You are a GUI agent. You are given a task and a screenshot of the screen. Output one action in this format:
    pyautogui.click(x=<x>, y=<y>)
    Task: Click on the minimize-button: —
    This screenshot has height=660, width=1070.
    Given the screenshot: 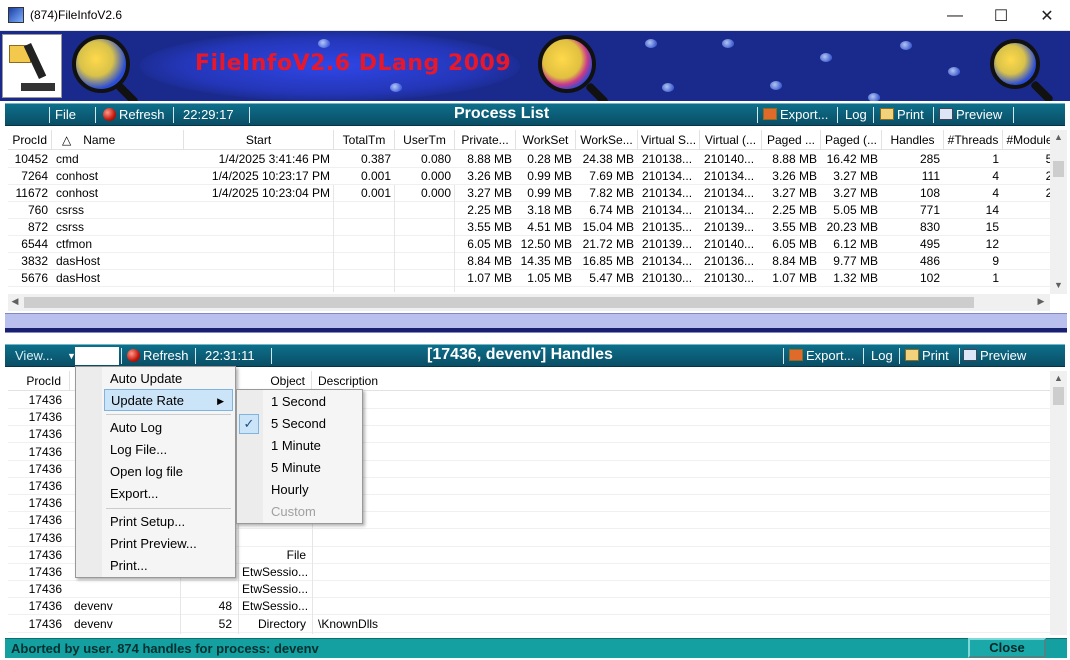 What is the action you would take?
    pyautogui.click(x=955, y=15)
    